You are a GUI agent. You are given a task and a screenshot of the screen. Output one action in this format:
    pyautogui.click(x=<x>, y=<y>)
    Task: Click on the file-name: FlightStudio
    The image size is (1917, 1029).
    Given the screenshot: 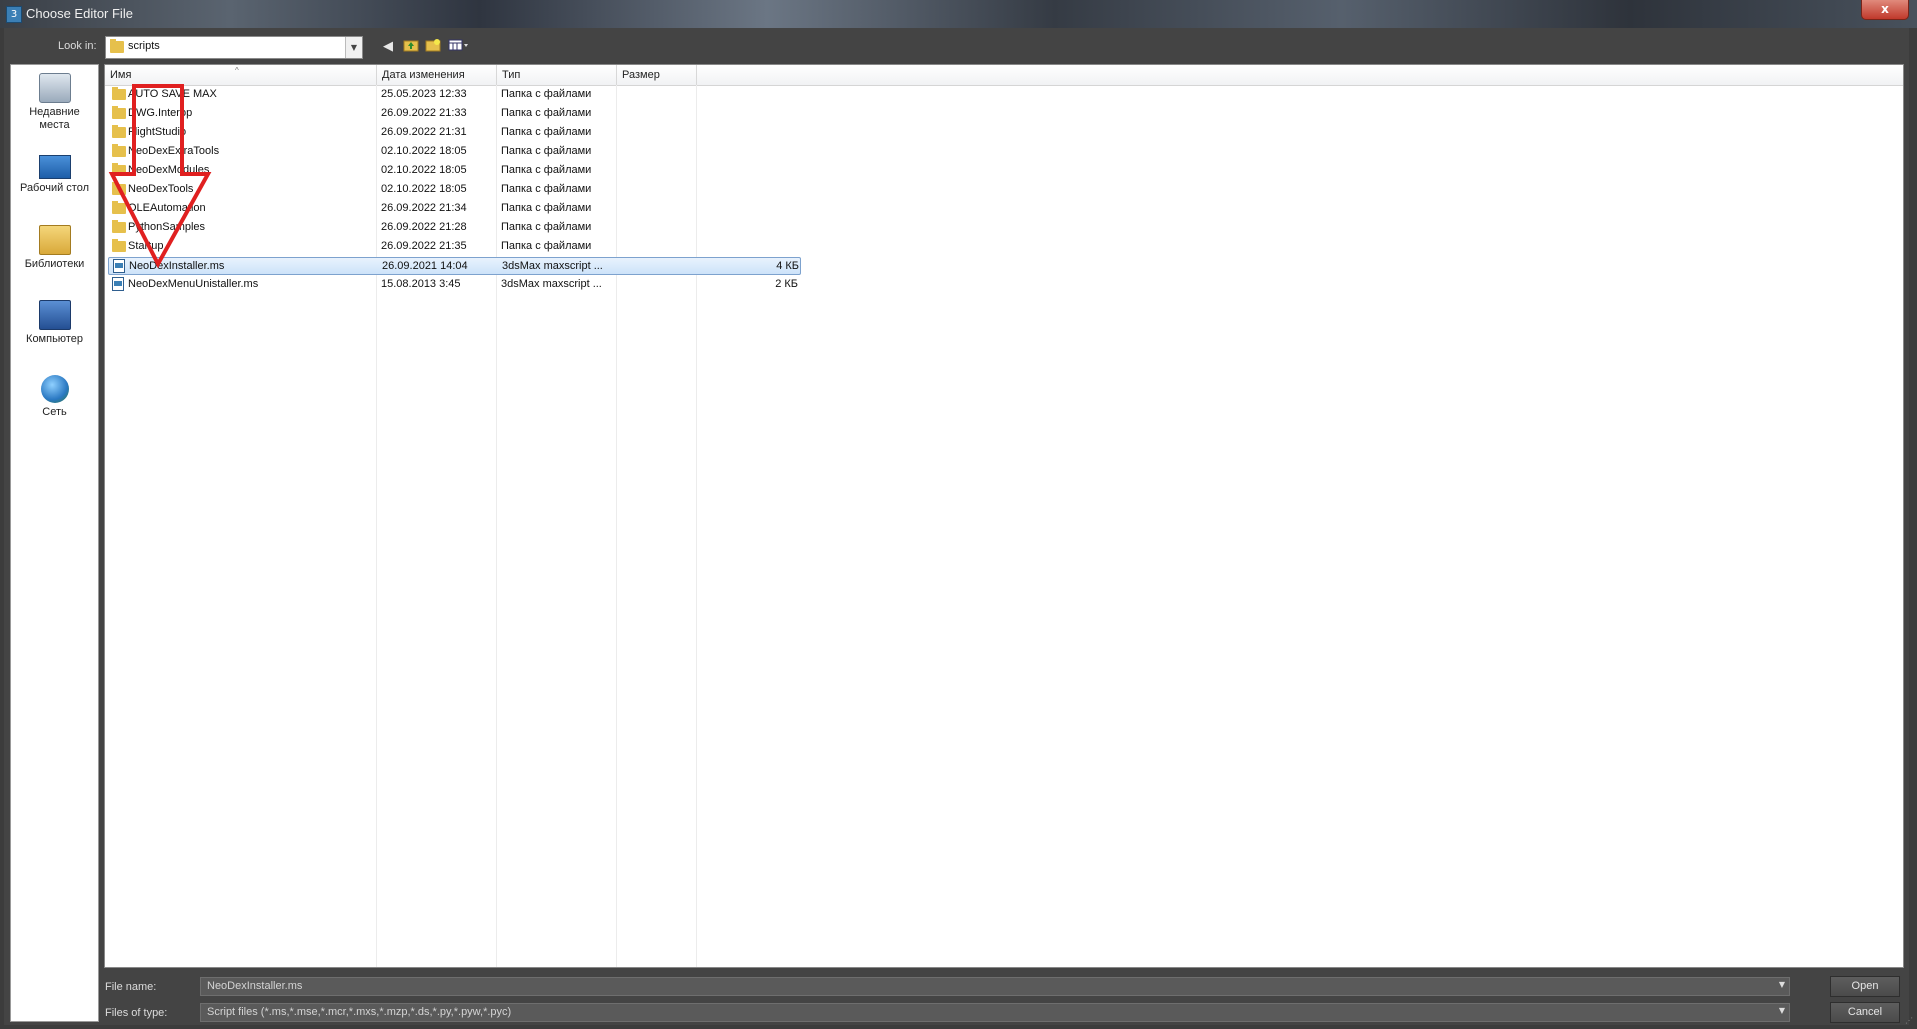 What is the action you would take?
    pyautogui.click(x=157, y=132)
    